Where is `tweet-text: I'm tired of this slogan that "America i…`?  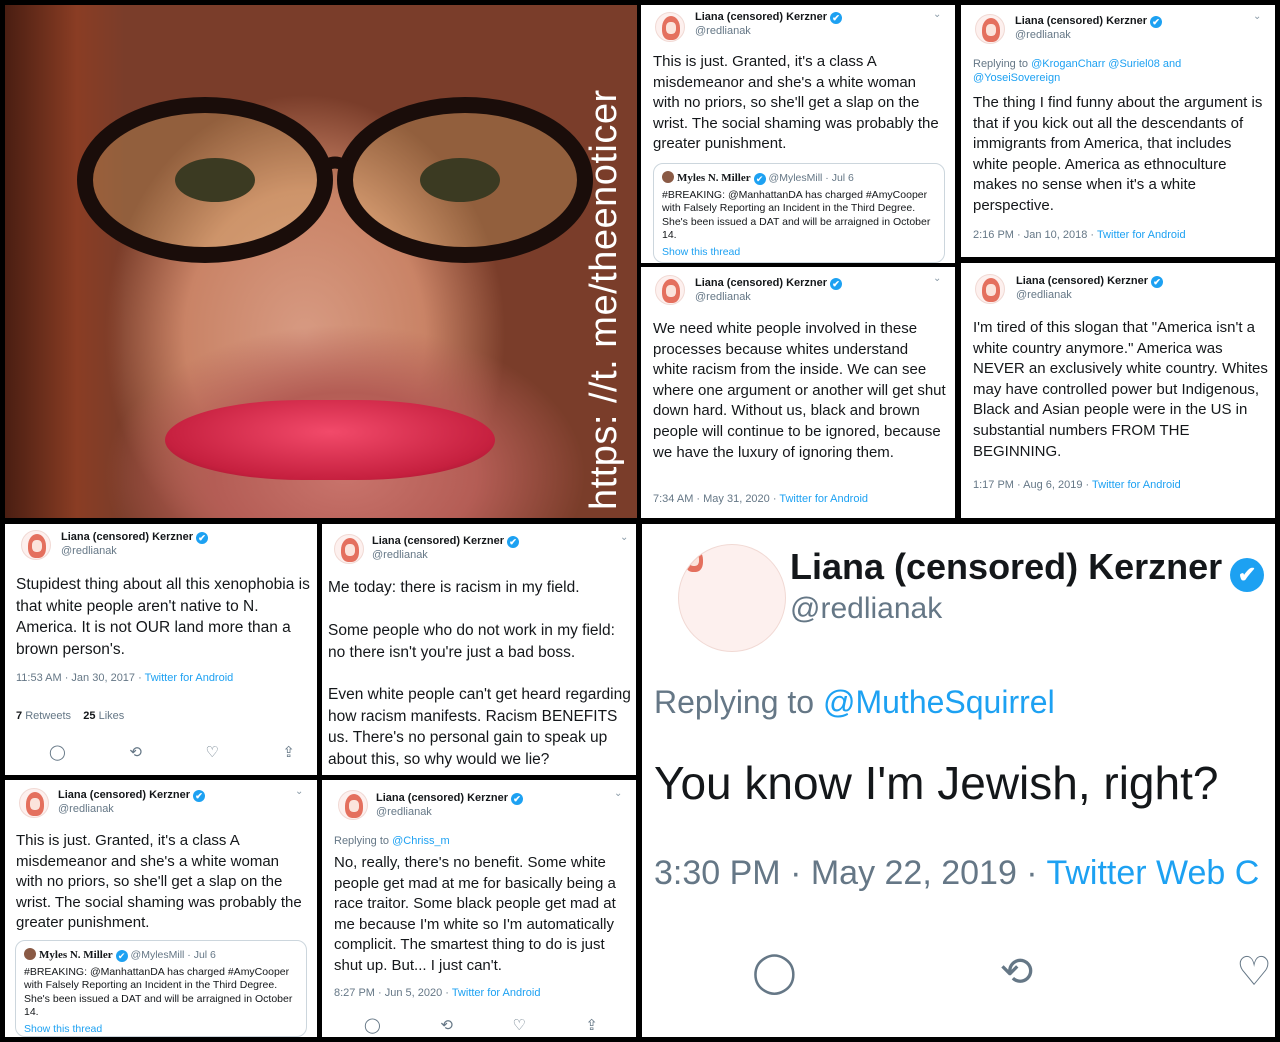 tweet-text: I'm tired of this slogan that "America i… is located at coordinates (1120, 389).